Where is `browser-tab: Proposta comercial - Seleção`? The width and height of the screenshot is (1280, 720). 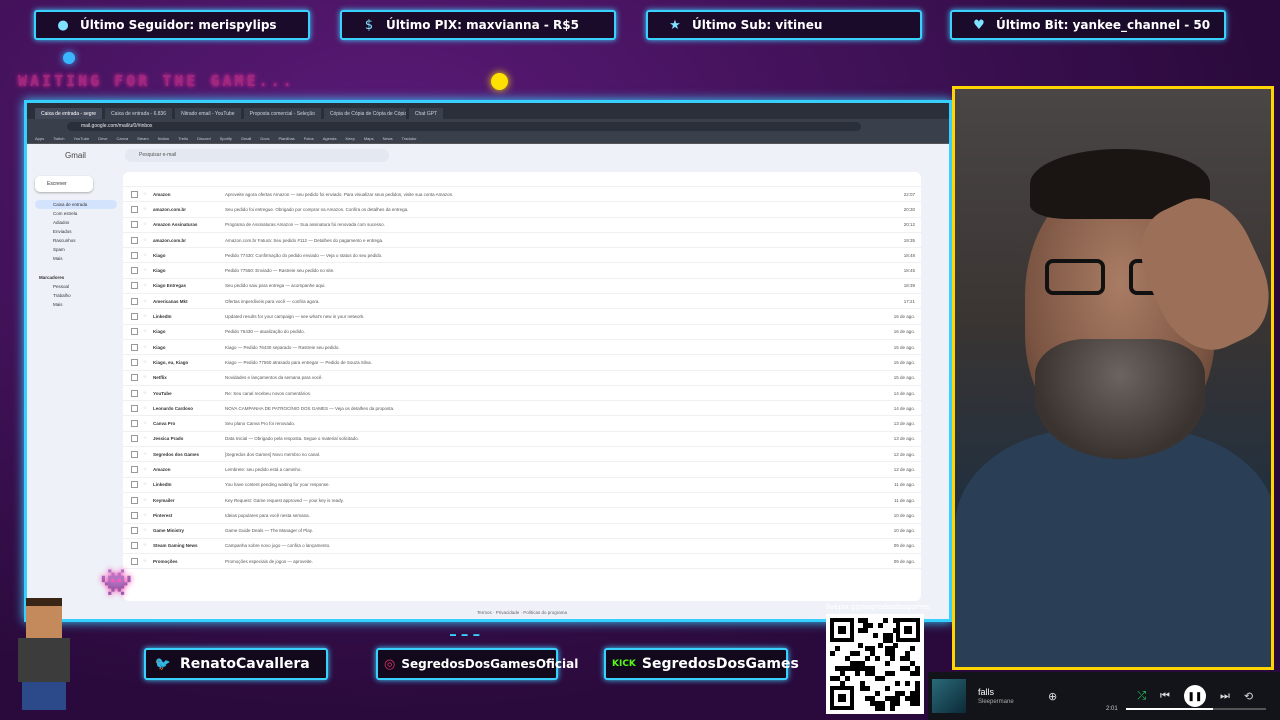 browser-tab: Proposta comercial - Seleção is located at coordinates (282, 113).